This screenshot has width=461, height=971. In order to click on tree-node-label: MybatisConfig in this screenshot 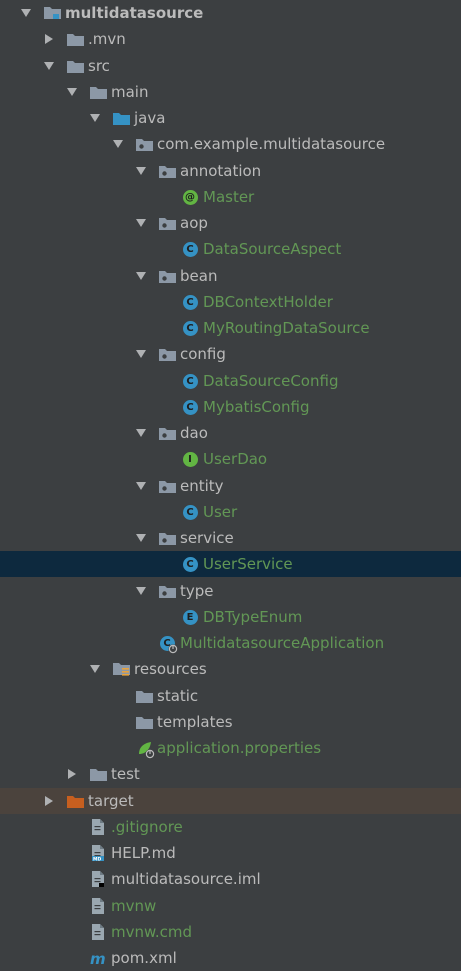, I will do `click(256, 407)`.